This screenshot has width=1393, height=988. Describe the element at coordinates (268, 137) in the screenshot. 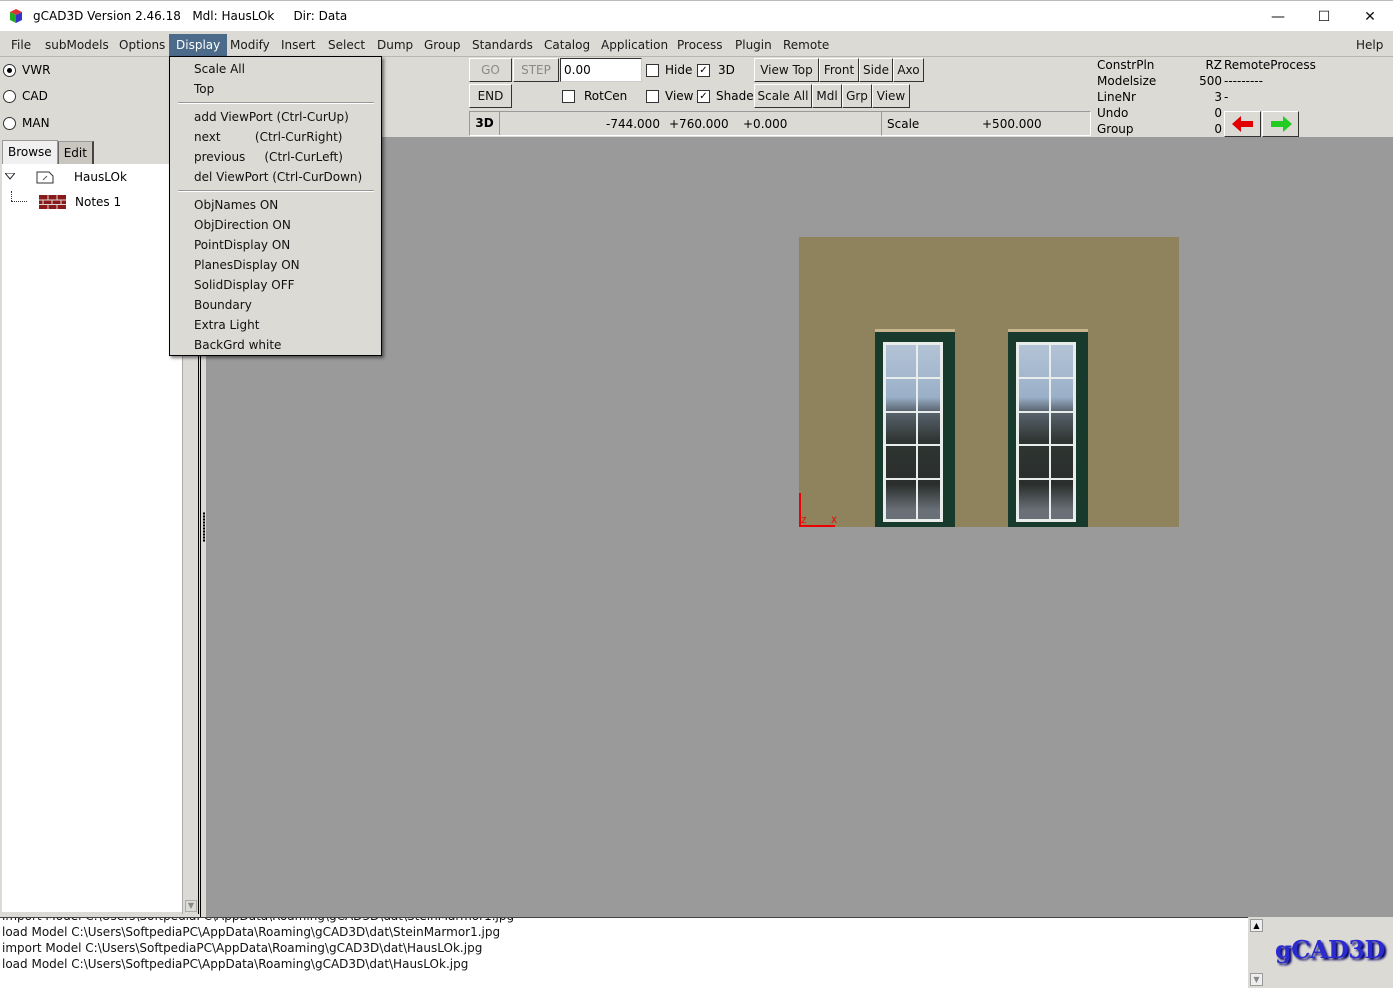

I see `menu-item-next-viewport: next (Ctrl-CurRight)` at that location.